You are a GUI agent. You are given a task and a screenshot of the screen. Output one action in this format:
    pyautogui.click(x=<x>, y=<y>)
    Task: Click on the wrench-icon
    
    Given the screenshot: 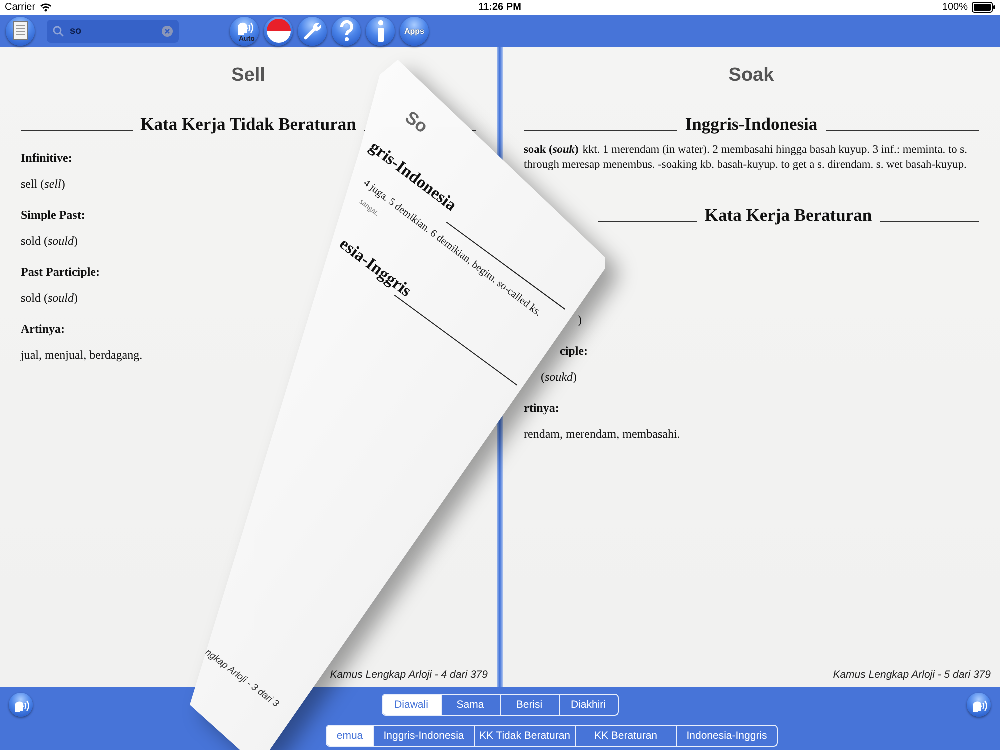 What is the action you would take?
    pyautogui.click(x=312, y=31)
    